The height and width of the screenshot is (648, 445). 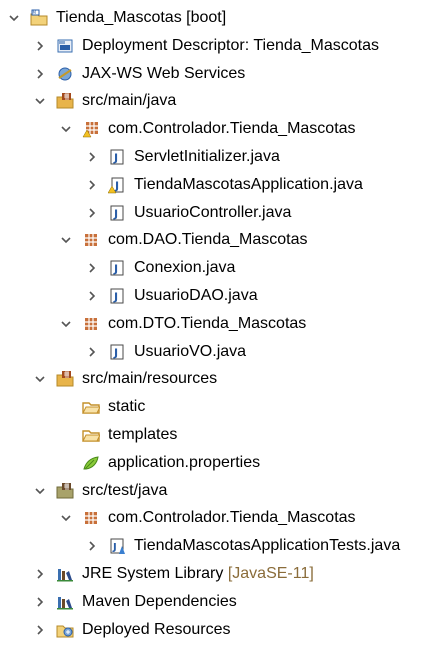 What do you see at coordinates (65, 46) in the screenshot?
I see `deployment-descriptor-icon` at bounding box center [65, 46].